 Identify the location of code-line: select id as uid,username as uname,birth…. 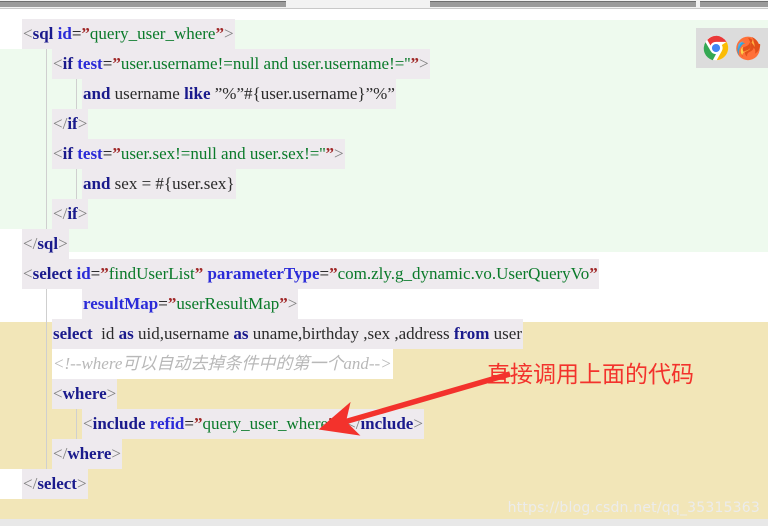
(384, 334).